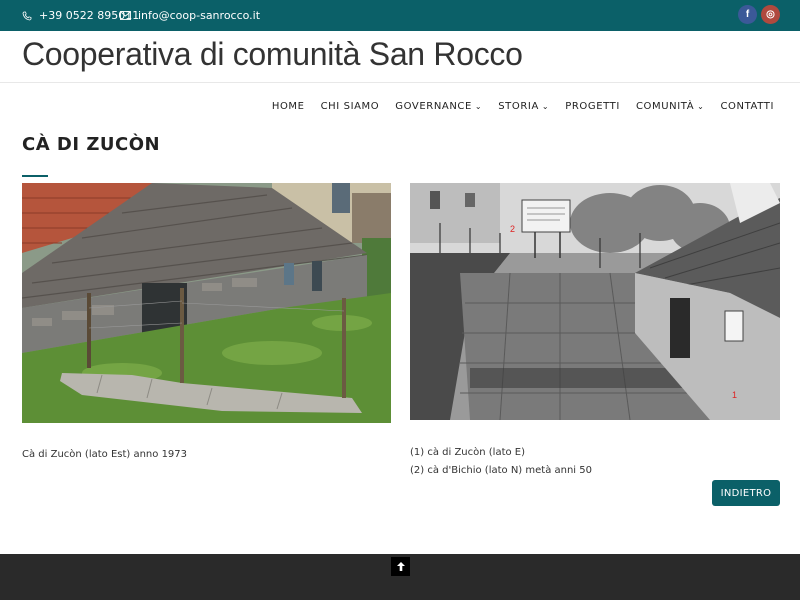 This screenshot has height=600, width=800. What do you see at coordinates (770, 14) in the screenshot?
I see `instagram-icon: ◎` at bounding box center [770, 14].